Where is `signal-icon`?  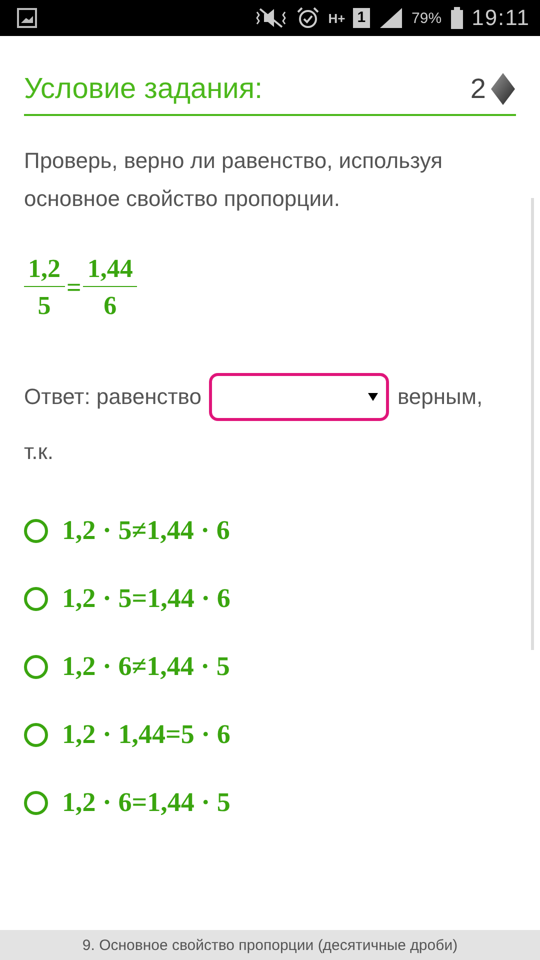
signal-icon is located at coordinates (391, 18).